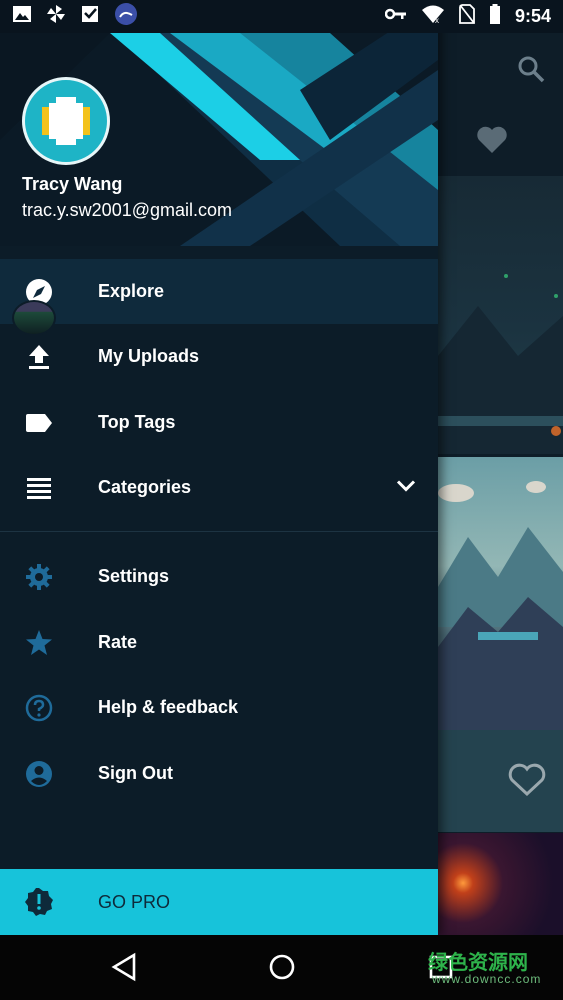 The height and width of the screenshot is (1000, 563). Describe the element at coordinates (219, 356) in the screenshot. I see `menu-item-my-uploads: My Uploads` at that location.